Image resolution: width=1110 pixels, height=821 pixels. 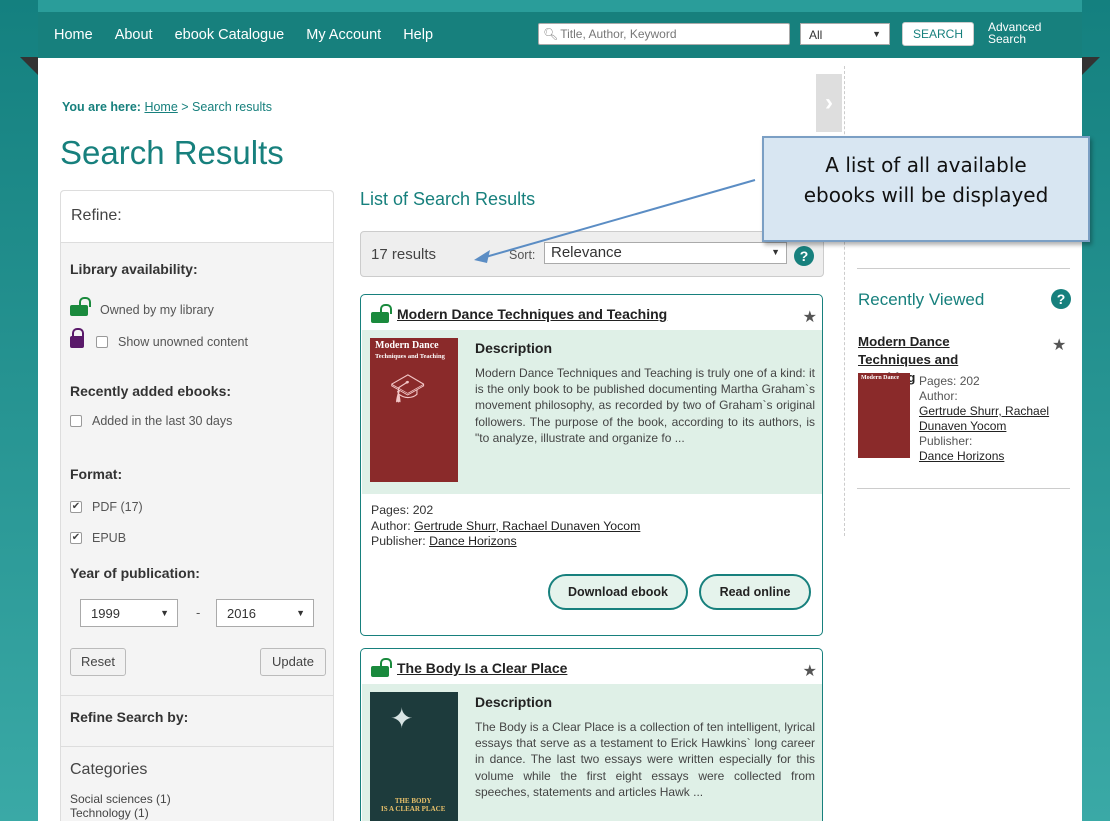 What do you see at coordinates (926, 165) in the screenshot?
I see `callout-line1: A list of all available` at bounding box center [926, 165].